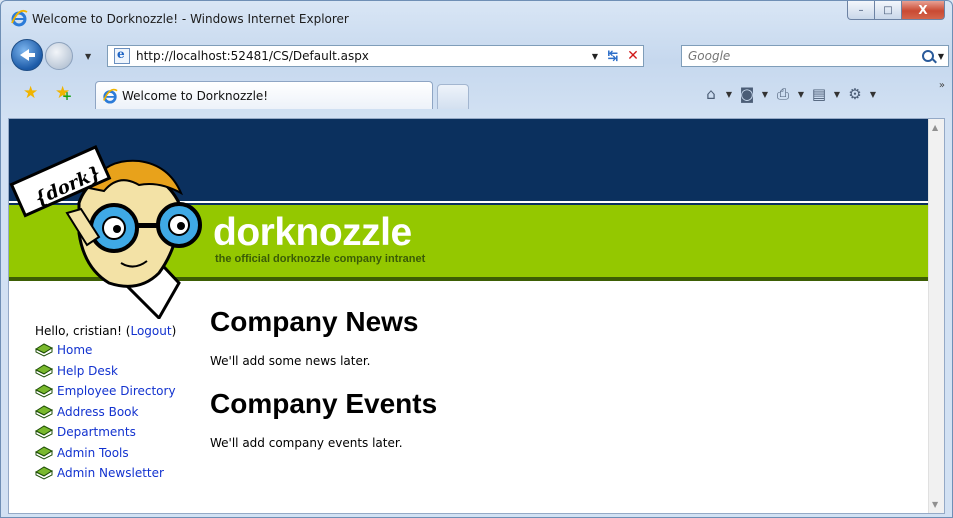  Describe the element at coordinates (150, 331) in the screenshot. I see `logout-link: Logout` at that location.